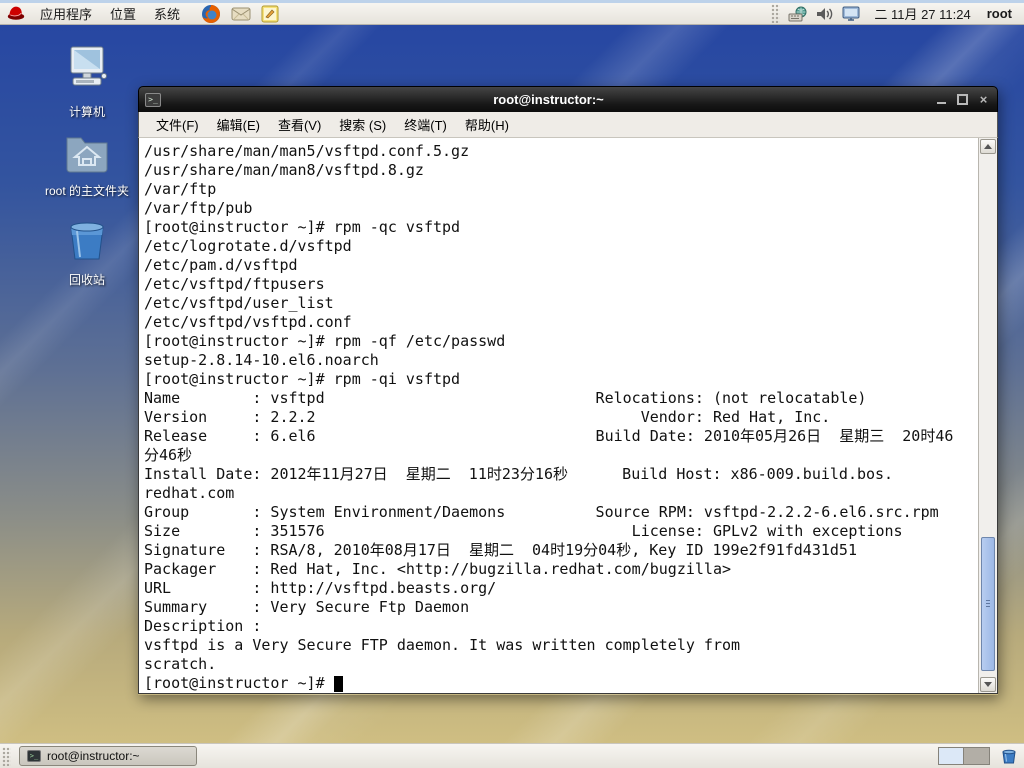  I want to click on scrollbar-thumb, so click(988, 604).